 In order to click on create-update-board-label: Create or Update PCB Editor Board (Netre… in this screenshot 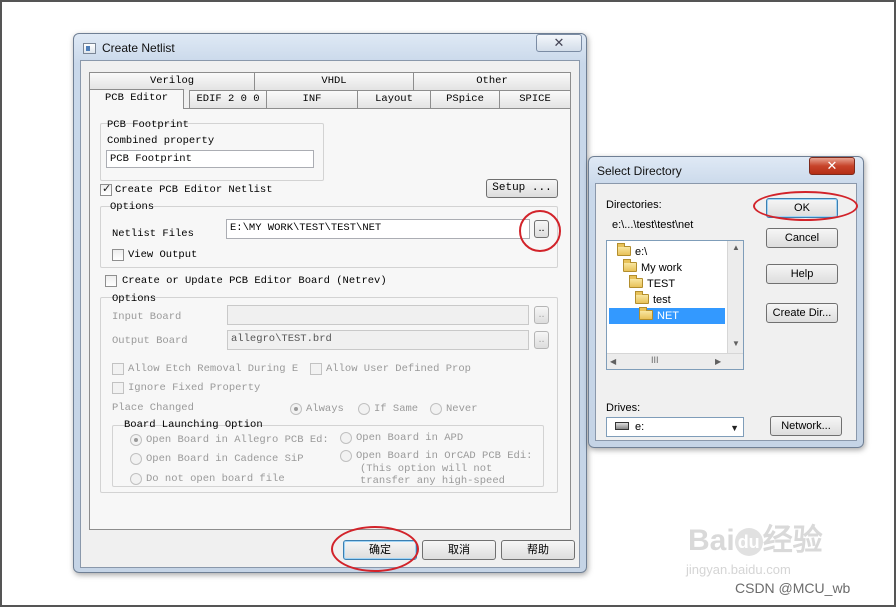, I will do `click(254, 281)`.